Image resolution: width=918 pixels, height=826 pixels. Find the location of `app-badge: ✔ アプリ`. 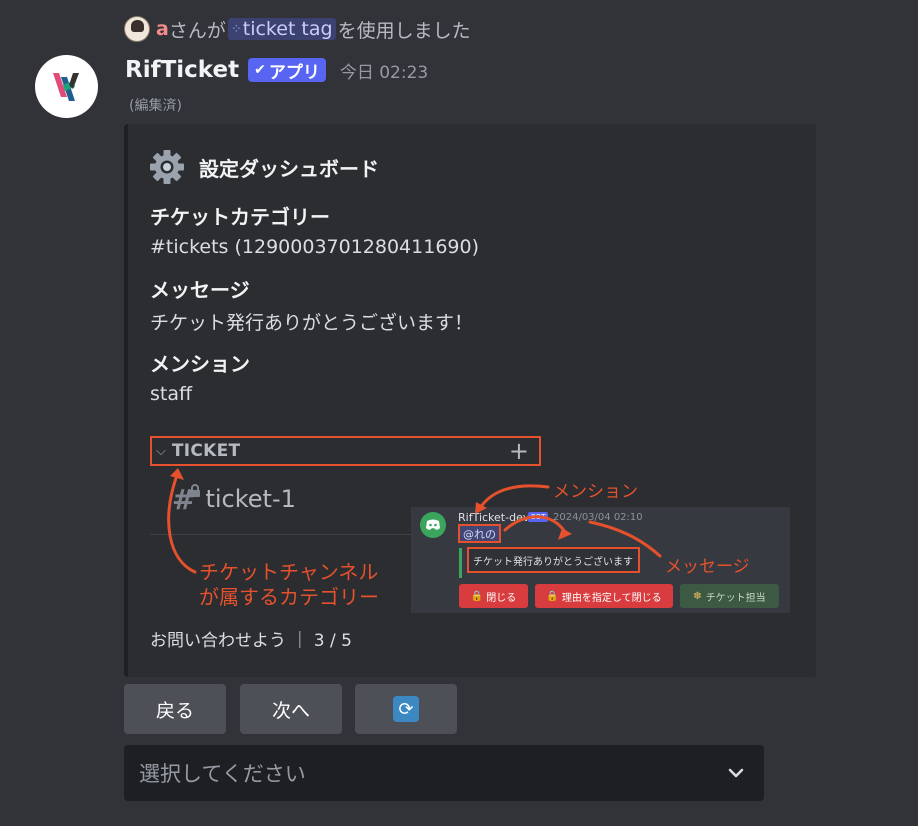

app-badge: ✔ アプリ is located at coordinates (287, 70).